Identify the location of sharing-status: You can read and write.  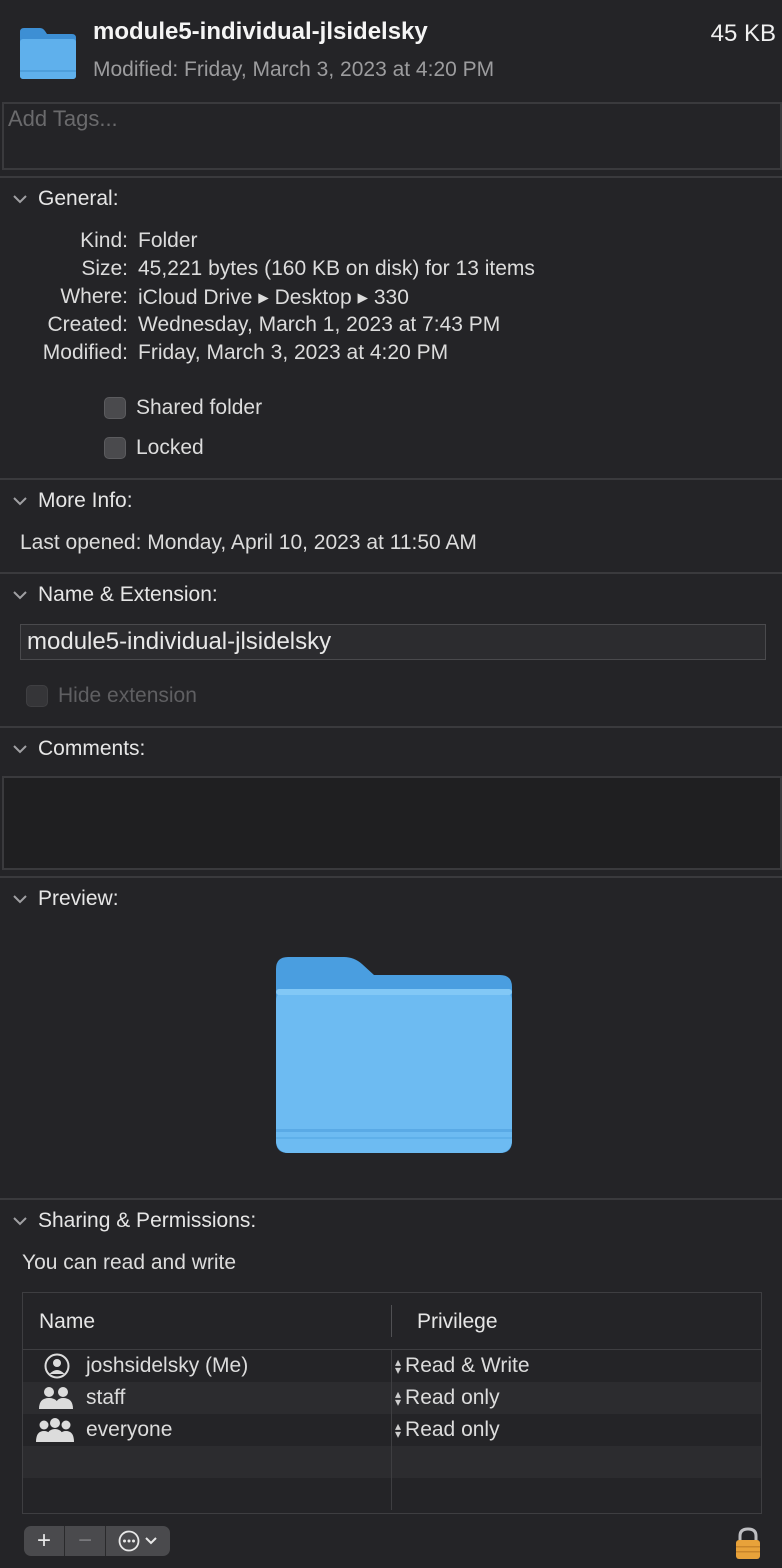
(129, 1262).